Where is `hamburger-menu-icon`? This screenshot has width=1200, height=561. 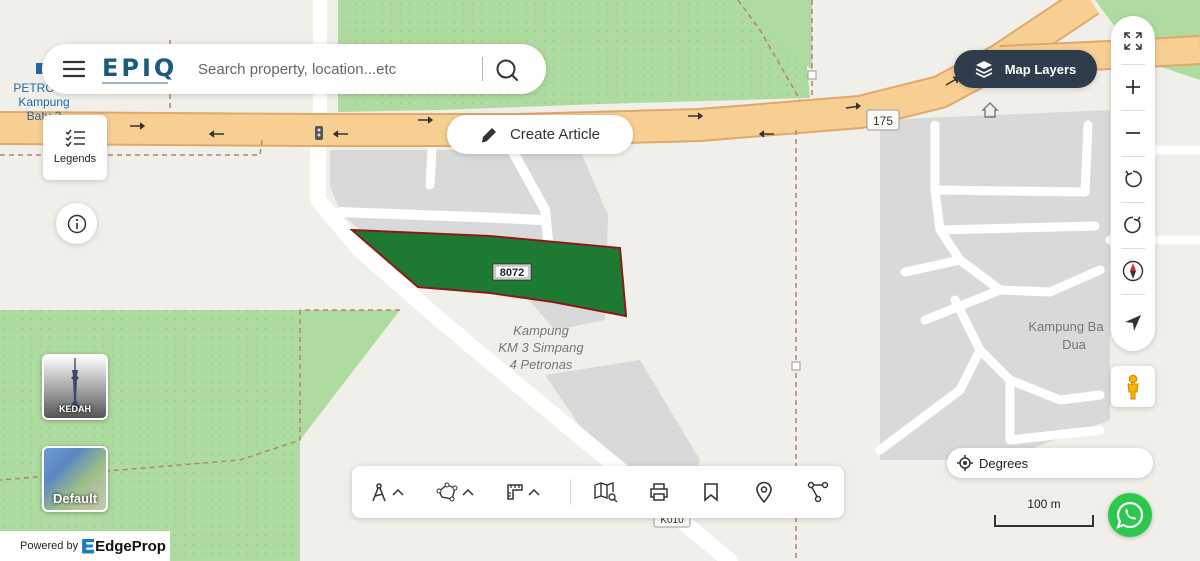
hamburger-menu-icon is located at coordinates (74, 69).